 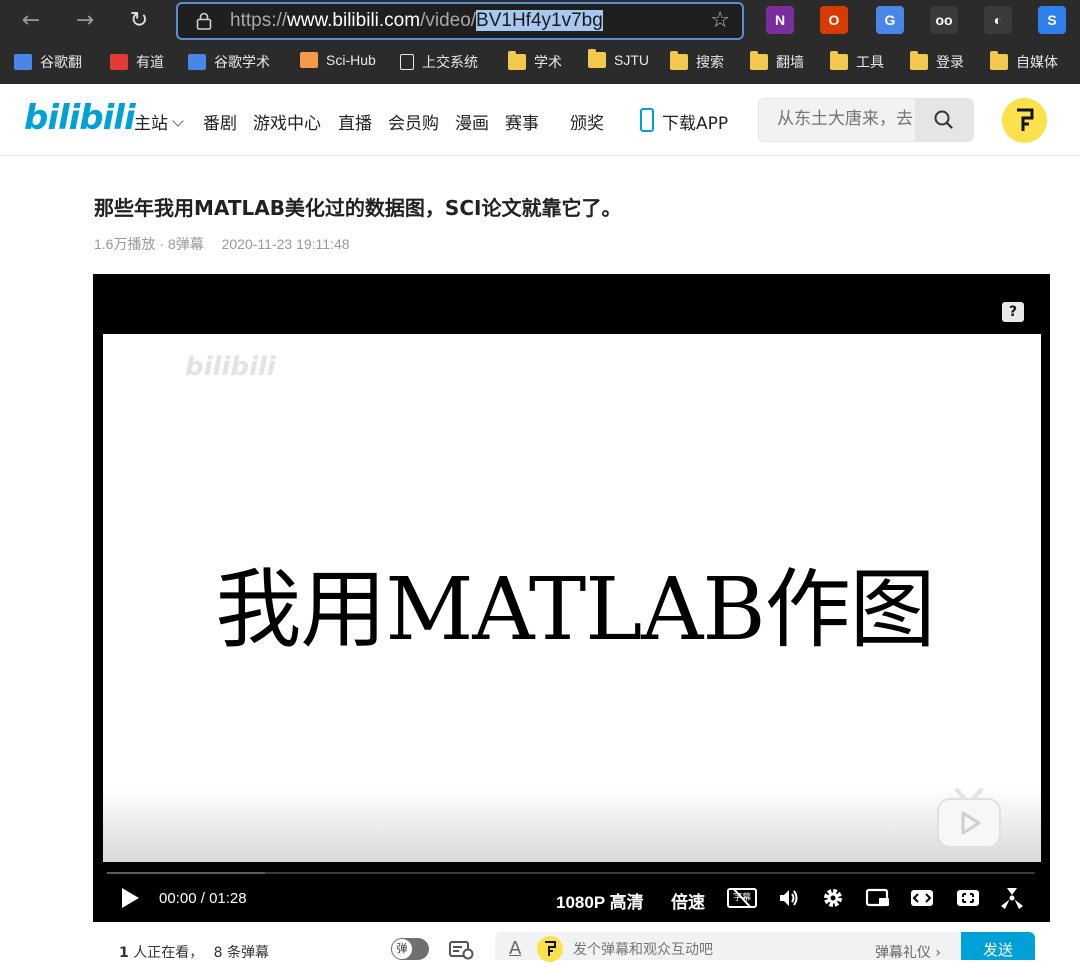 I want to click on search-icon, so click(x=943, y=119).